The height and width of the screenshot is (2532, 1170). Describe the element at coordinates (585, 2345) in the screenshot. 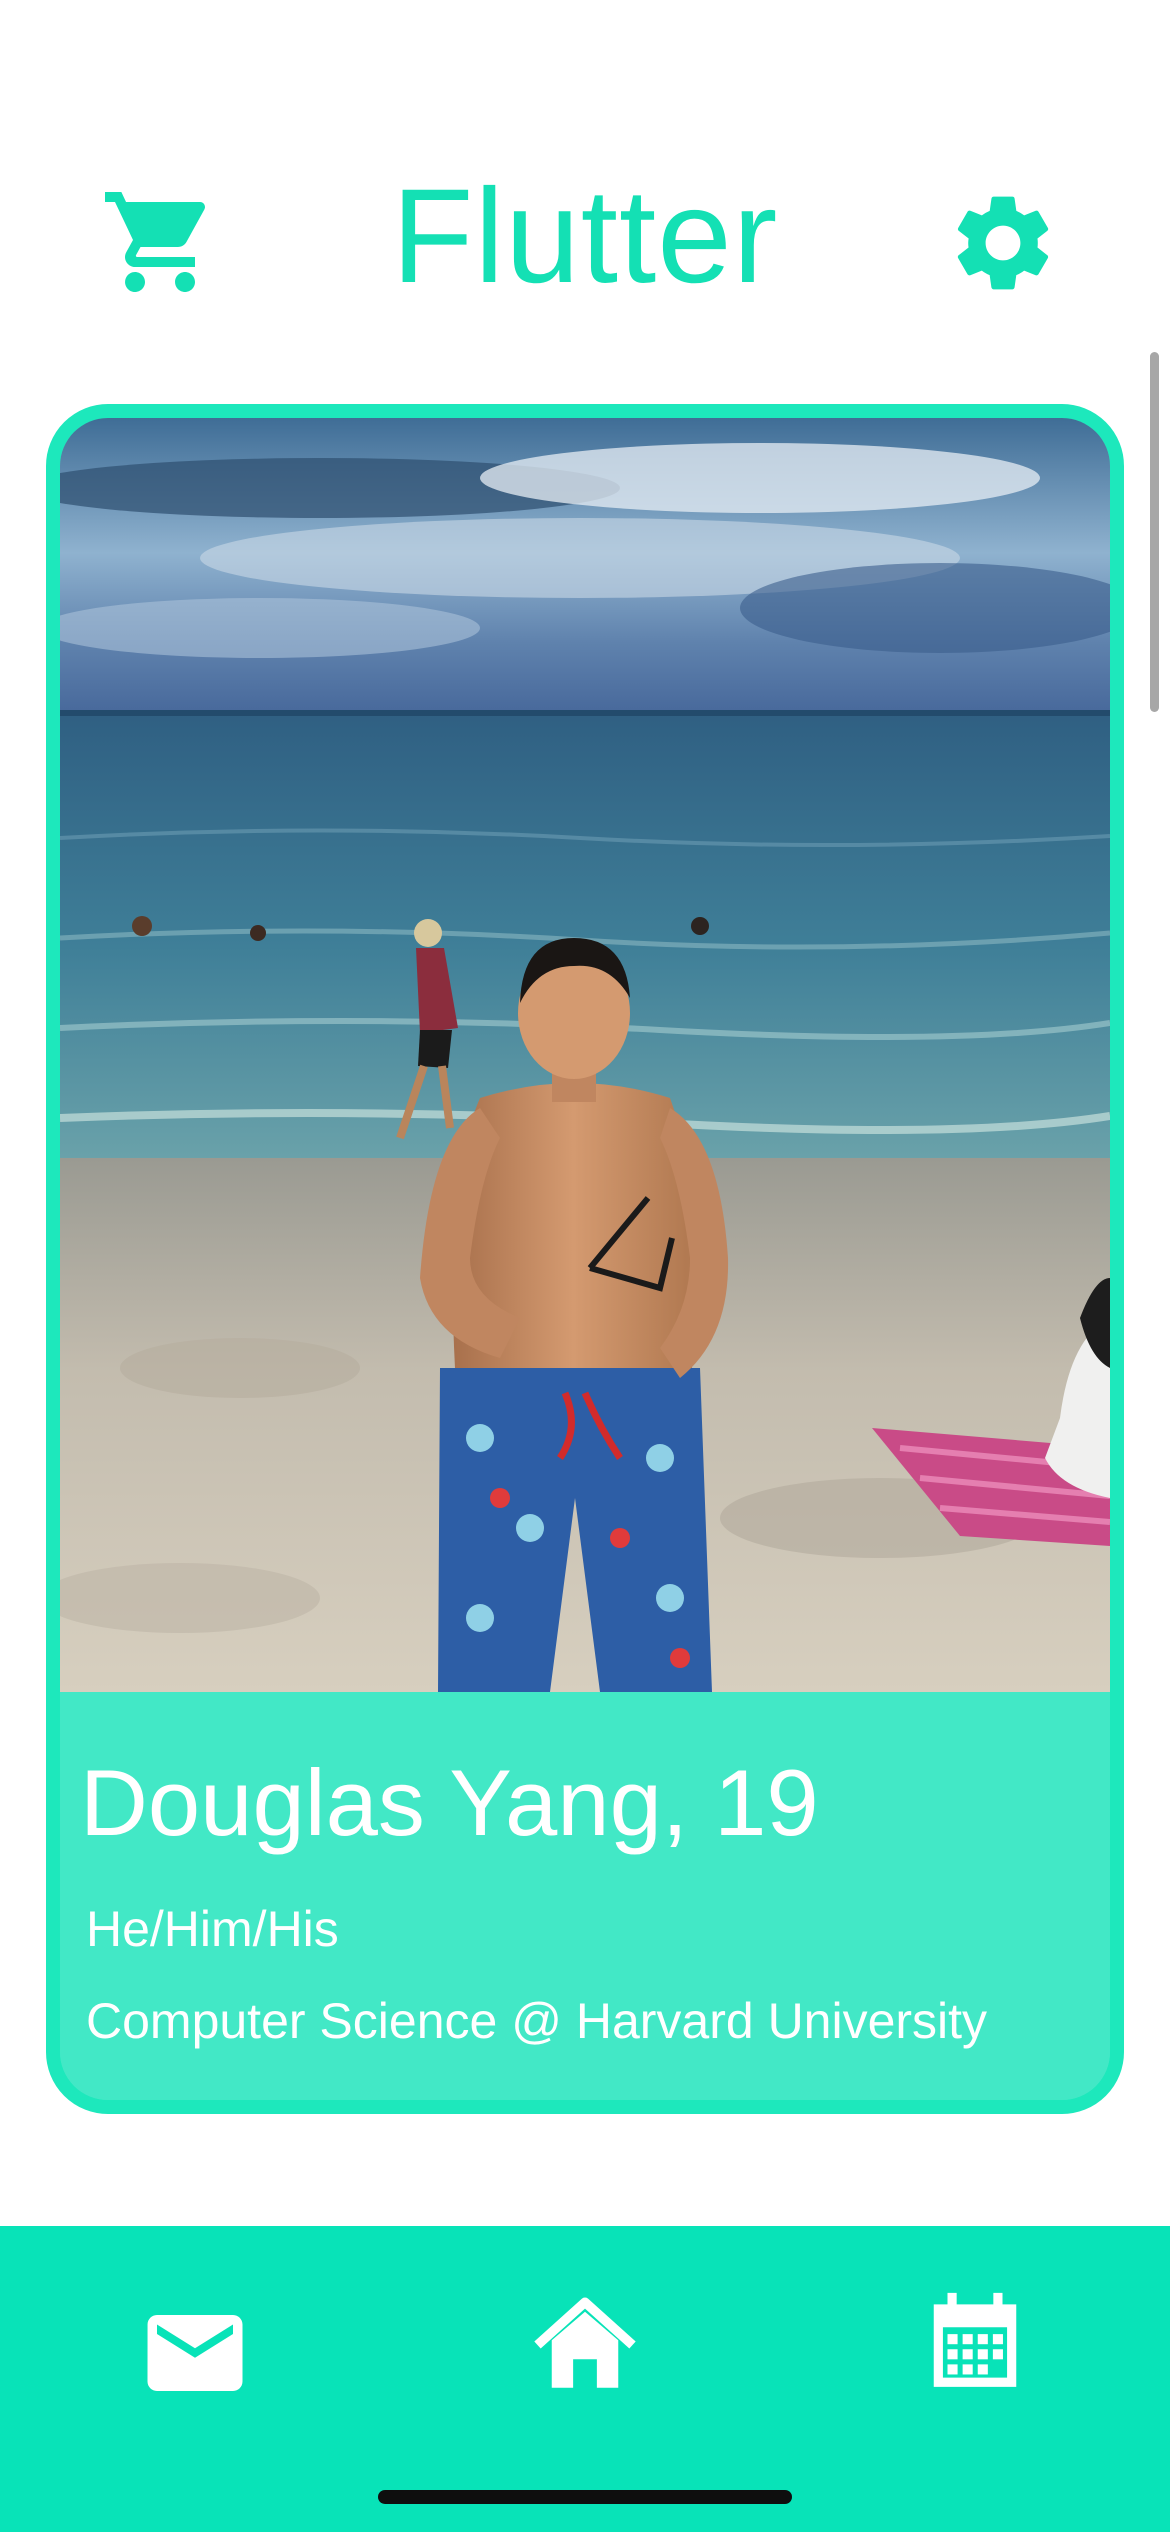

I see `home-icon` at that location.